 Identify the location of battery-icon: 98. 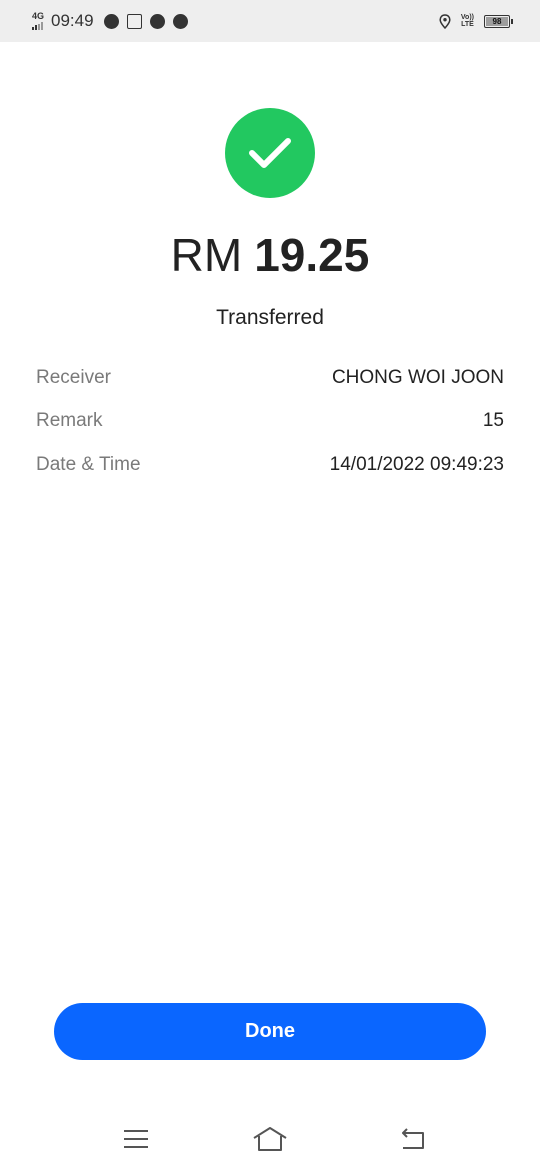
(498, 21).